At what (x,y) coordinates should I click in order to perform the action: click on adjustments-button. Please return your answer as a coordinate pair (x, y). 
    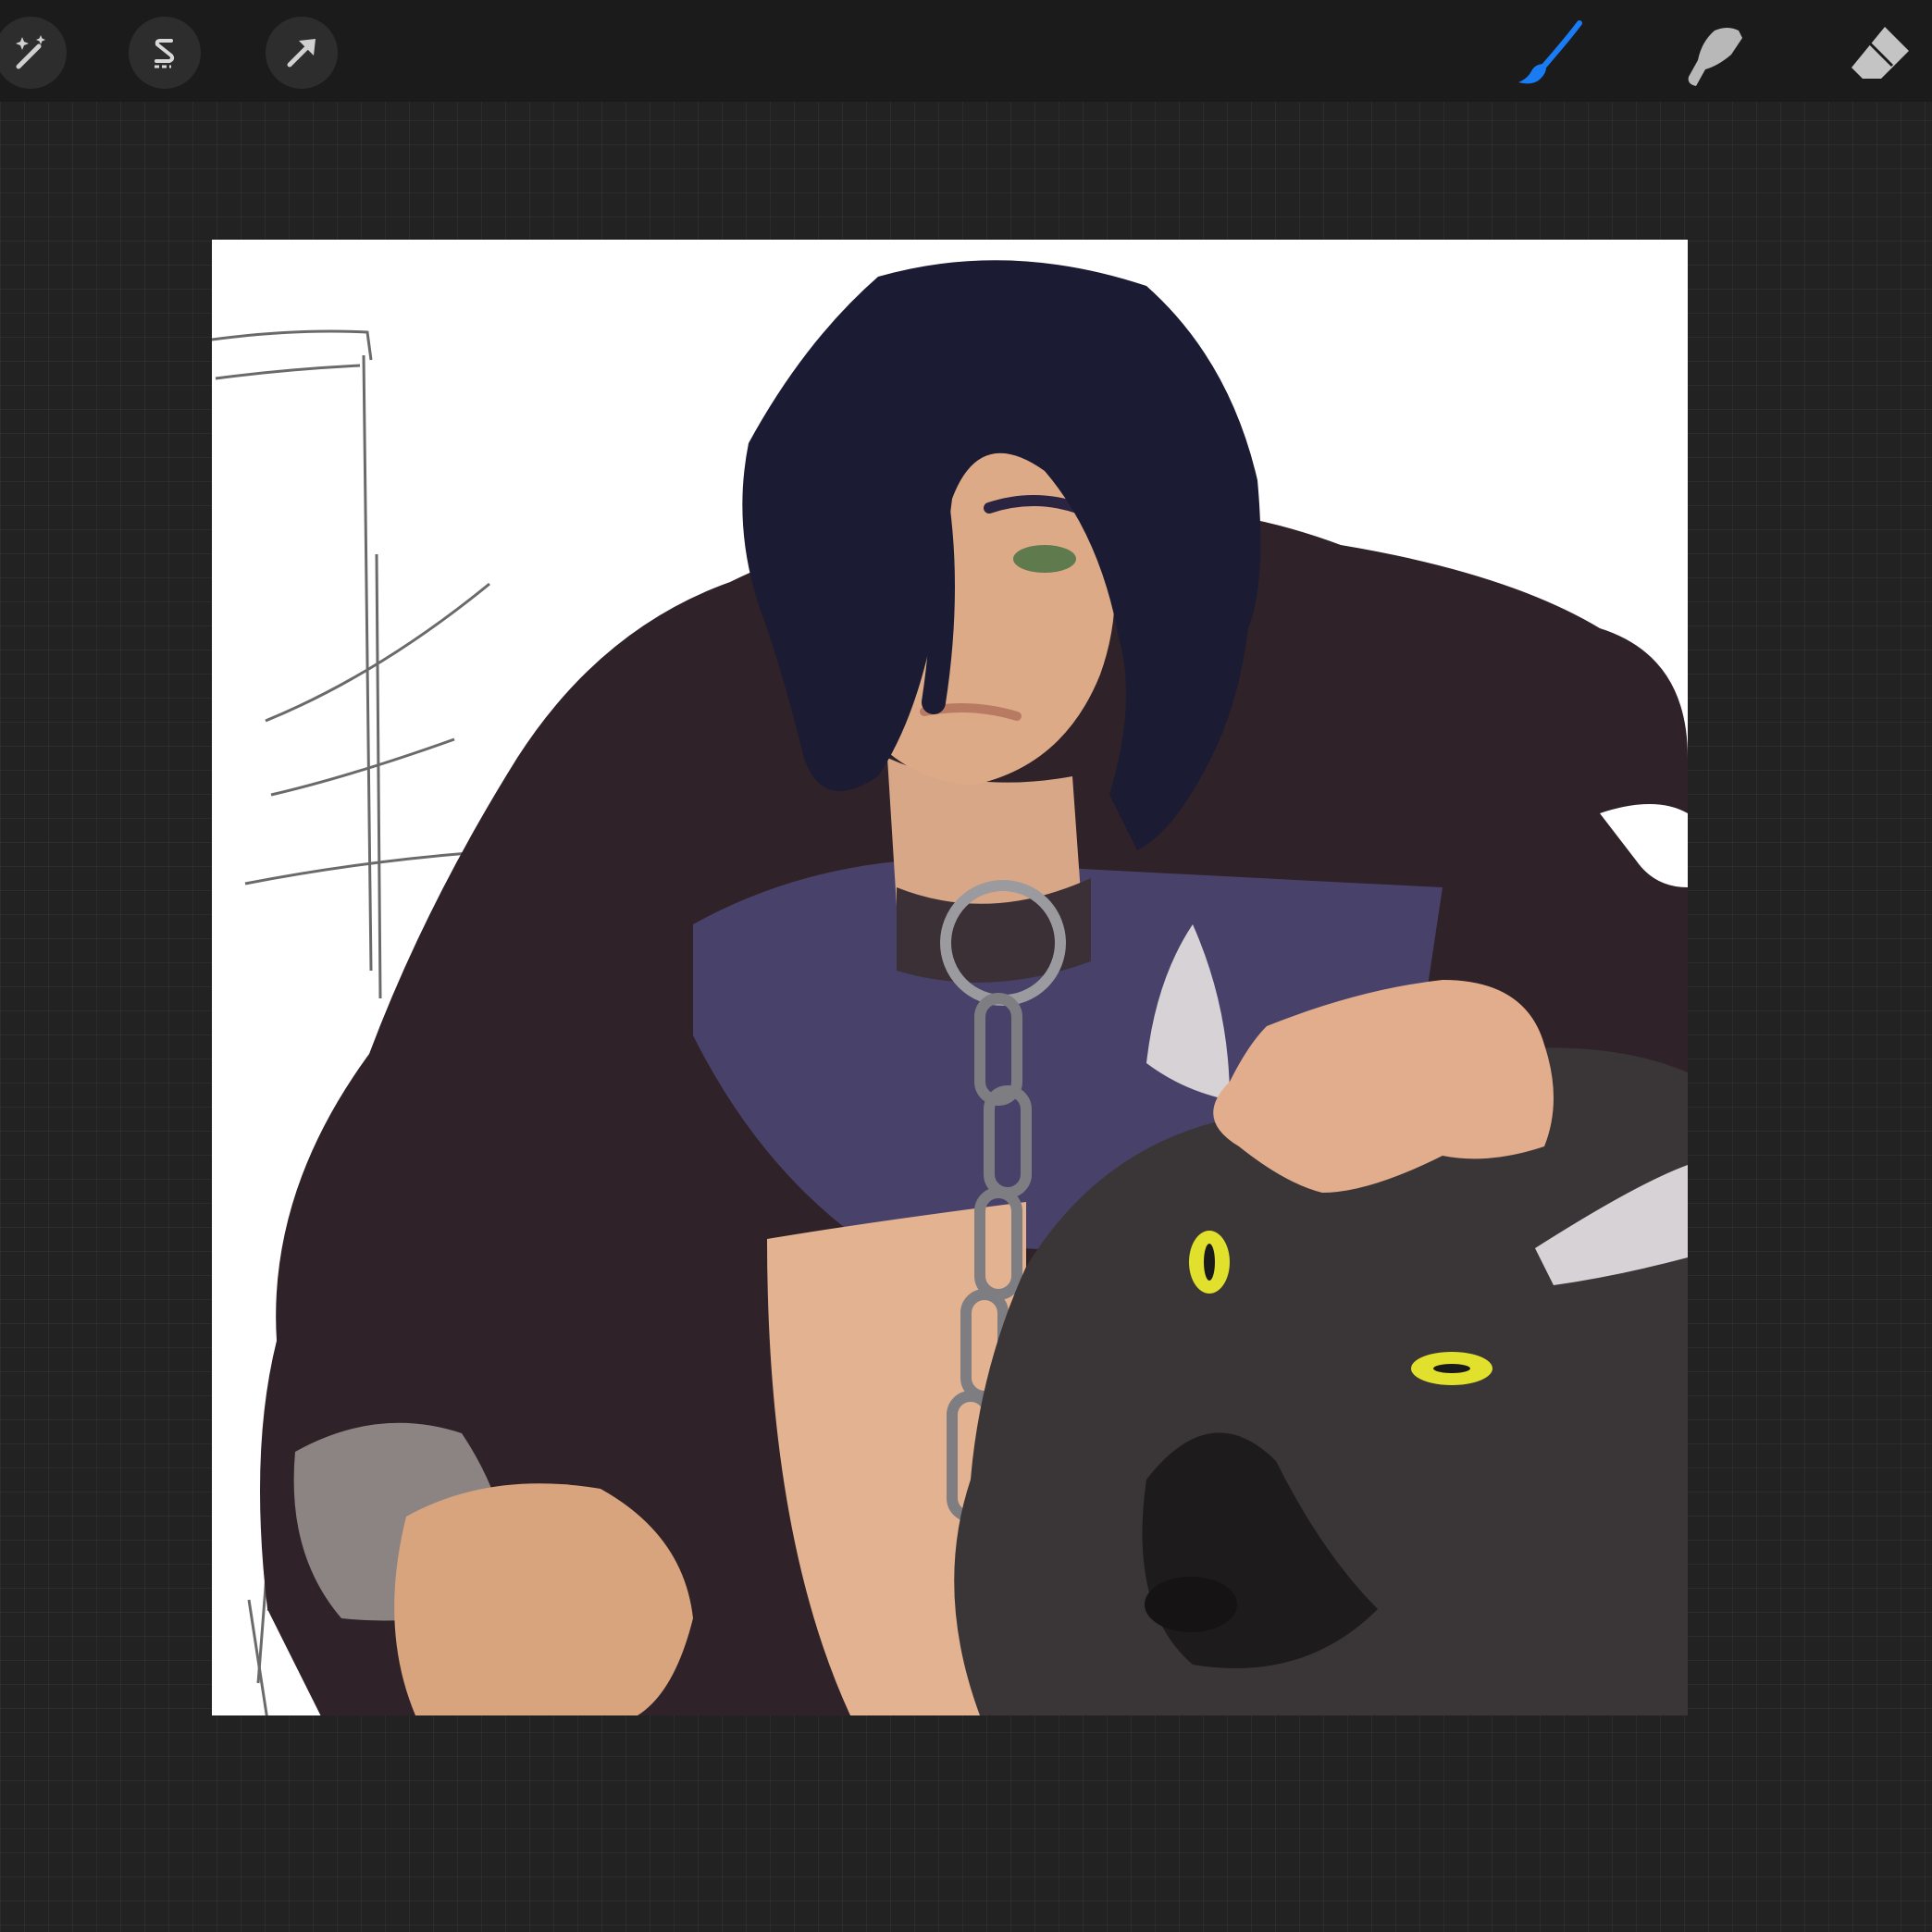
    Looking at the image, I should click on (33, 53).